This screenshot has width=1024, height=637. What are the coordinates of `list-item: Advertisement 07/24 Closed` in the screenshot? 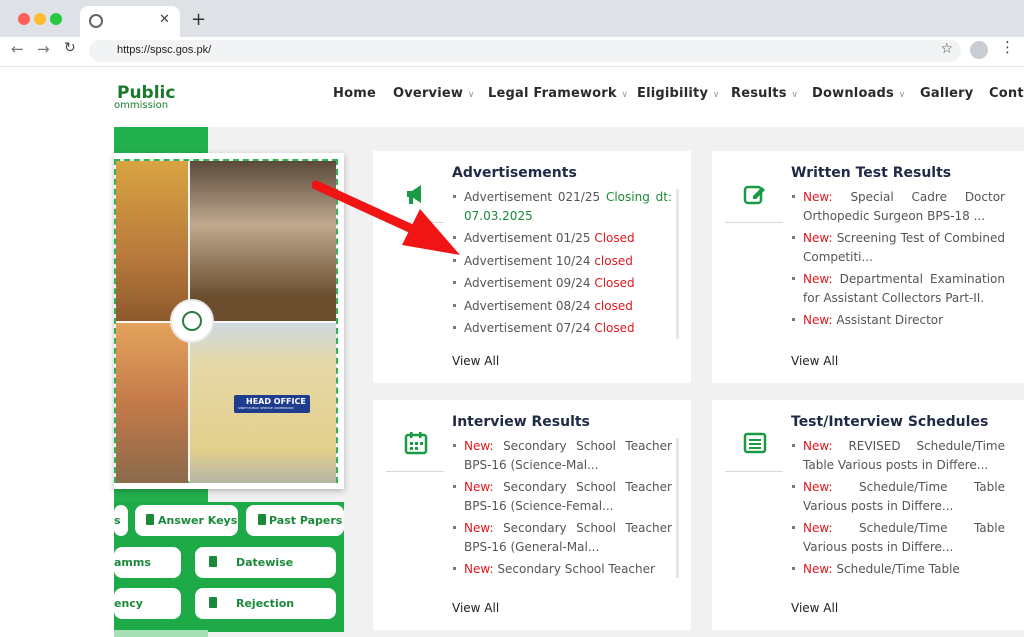 It's located at (562, 328).